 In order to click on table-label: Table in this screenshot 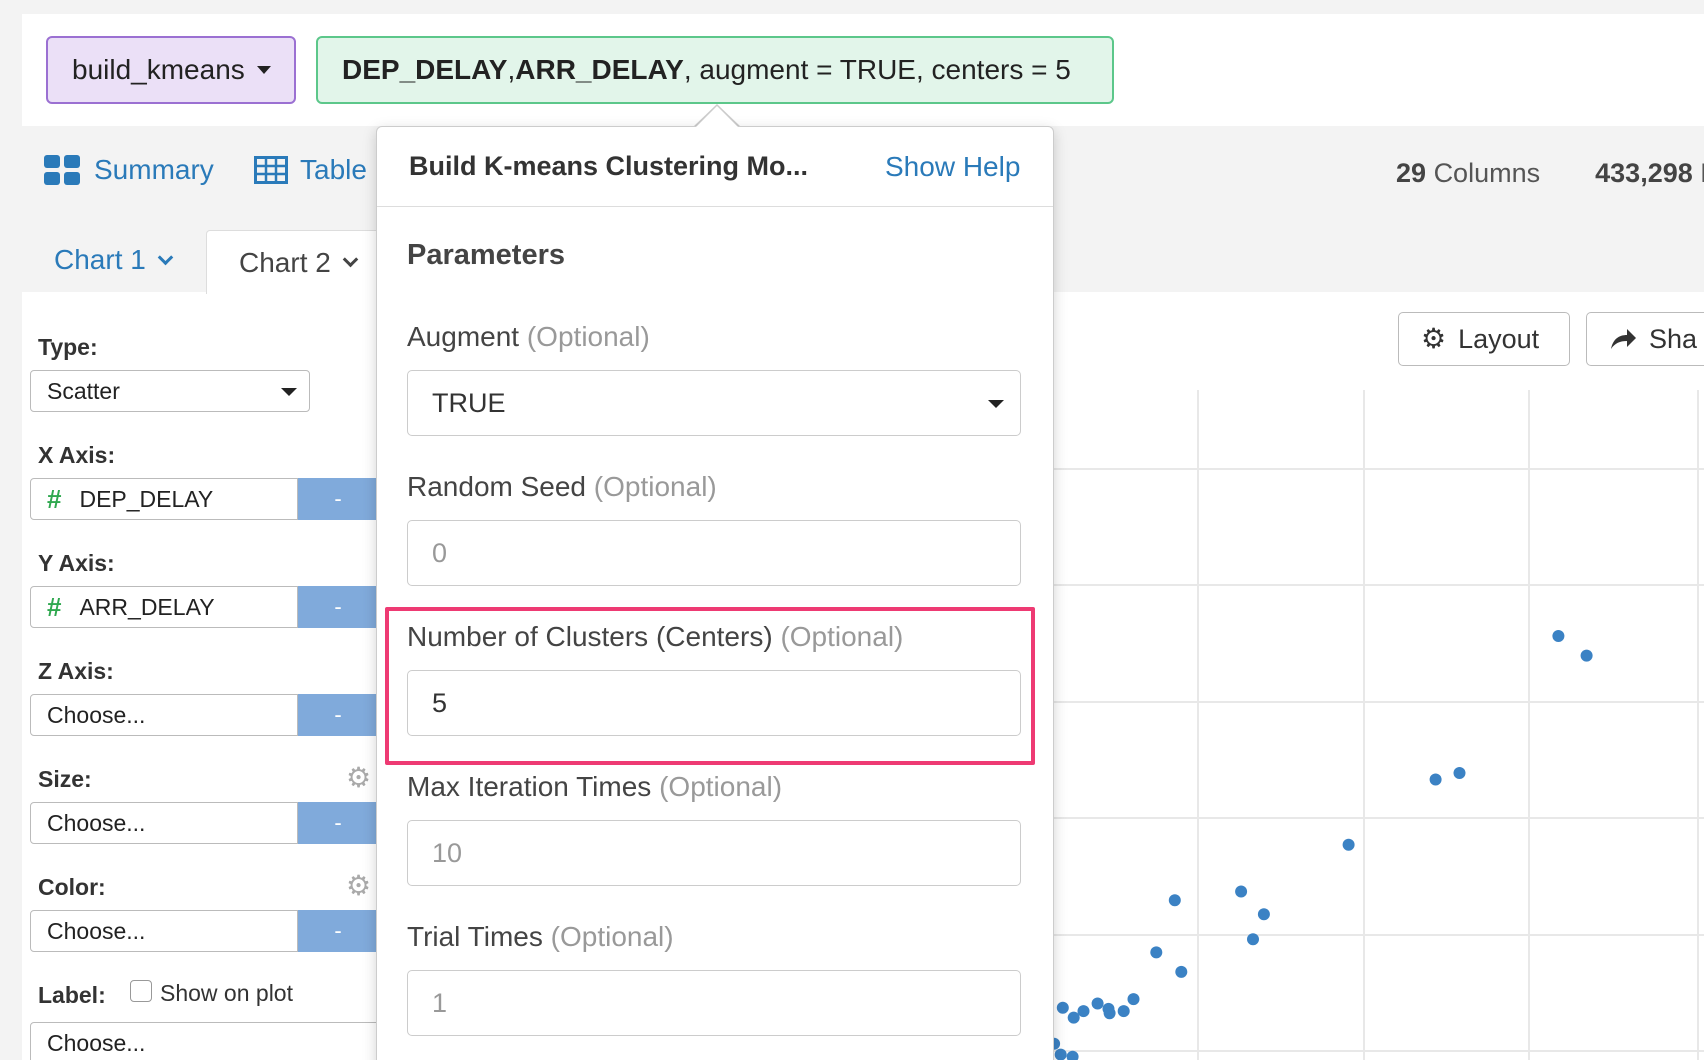, I will do `click(333, 169)`.